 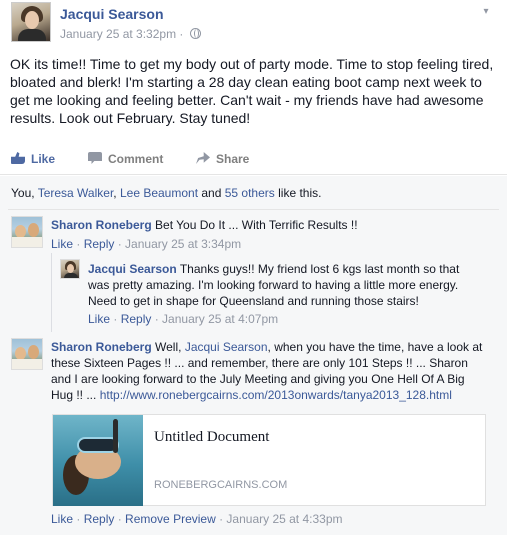 What do you see at coordinates (98, 460) in the screenshot?
I see `link-preview-image` at bounding box center [98, 460].